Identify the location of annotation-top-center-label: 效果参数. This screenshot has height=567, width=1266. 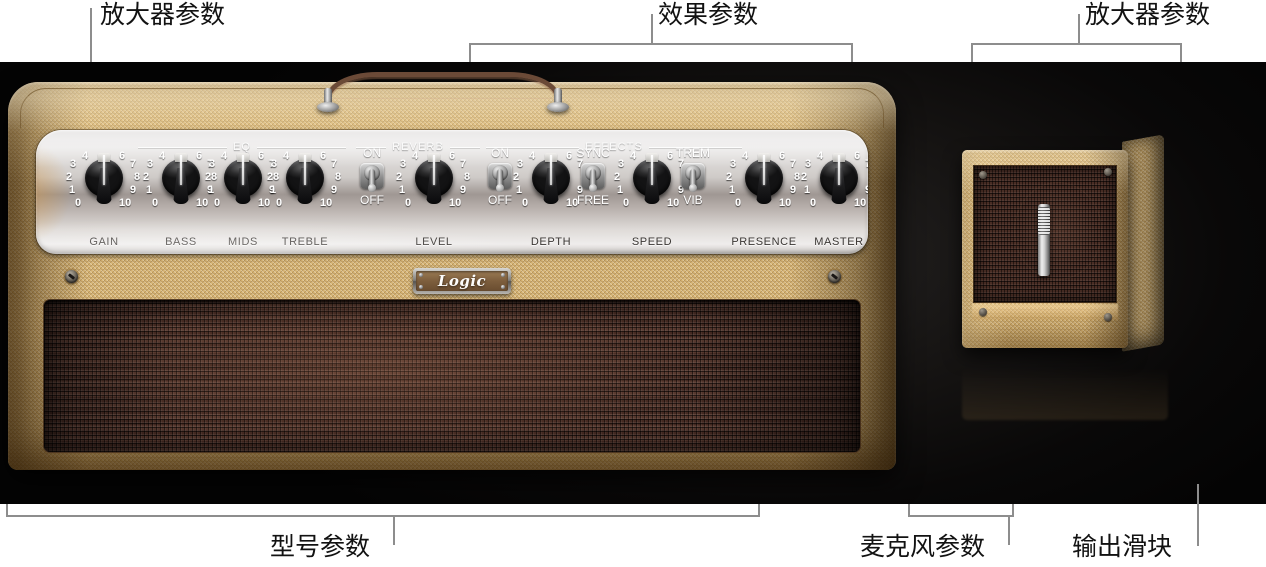
(708, 14).